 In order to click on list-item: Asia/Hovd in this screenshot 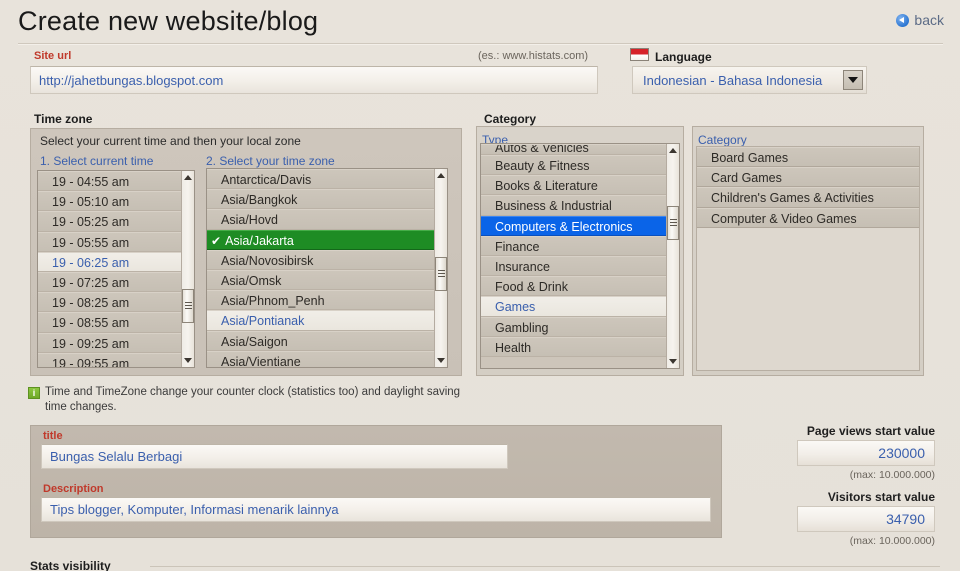, I will do `click(320, 219)`.